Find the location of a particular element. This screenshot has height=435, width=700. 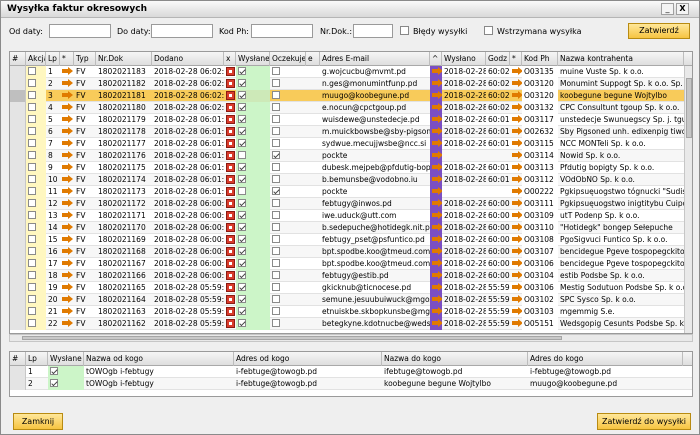

minimize-button: _ is located at coordinates (667, 9).